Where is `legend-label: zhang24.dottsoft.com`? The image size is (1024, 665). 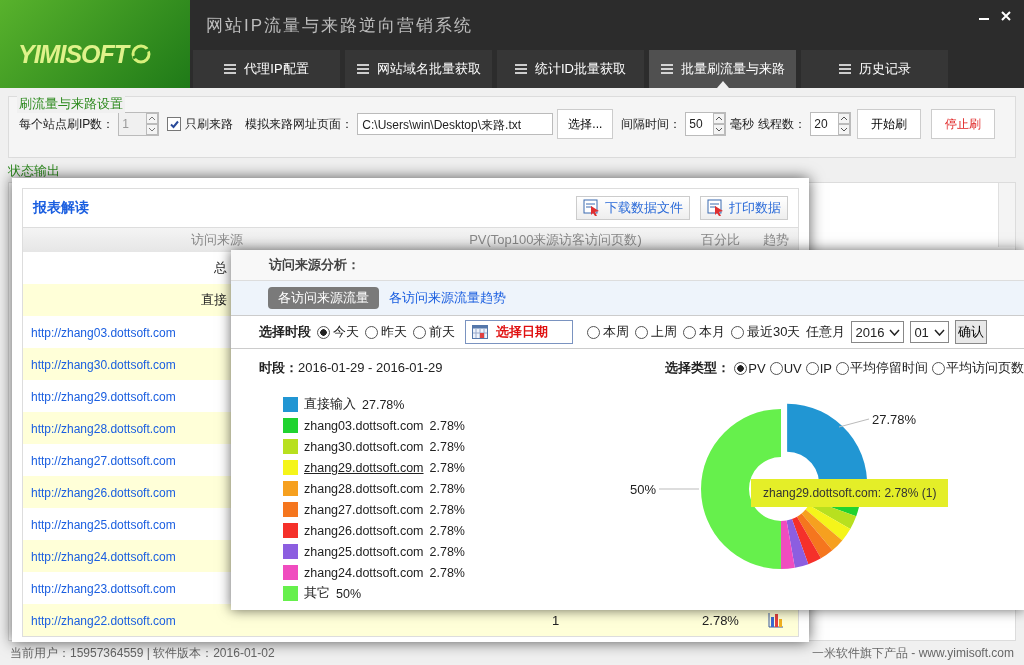
legend-label: zhang24.dottsoft.com is located at coordinates (364, 572).